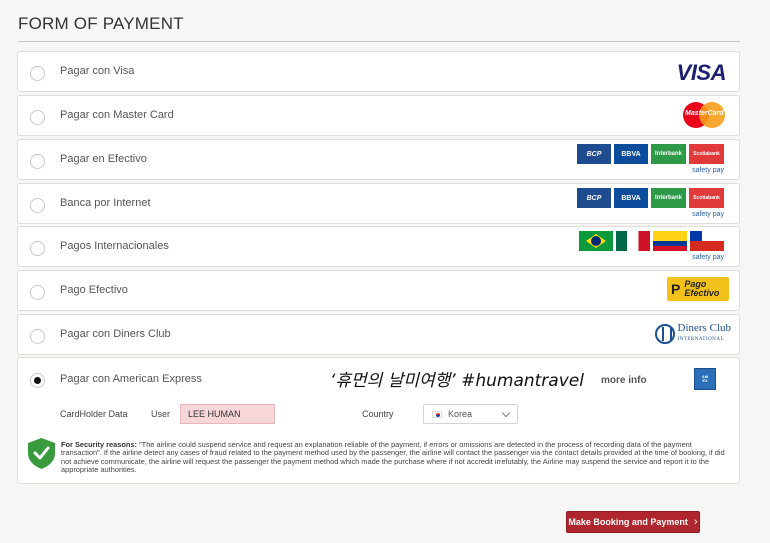 This screenshot has height=543, width=770. I want to click on brazil-flag-icon, so click(596, 241).